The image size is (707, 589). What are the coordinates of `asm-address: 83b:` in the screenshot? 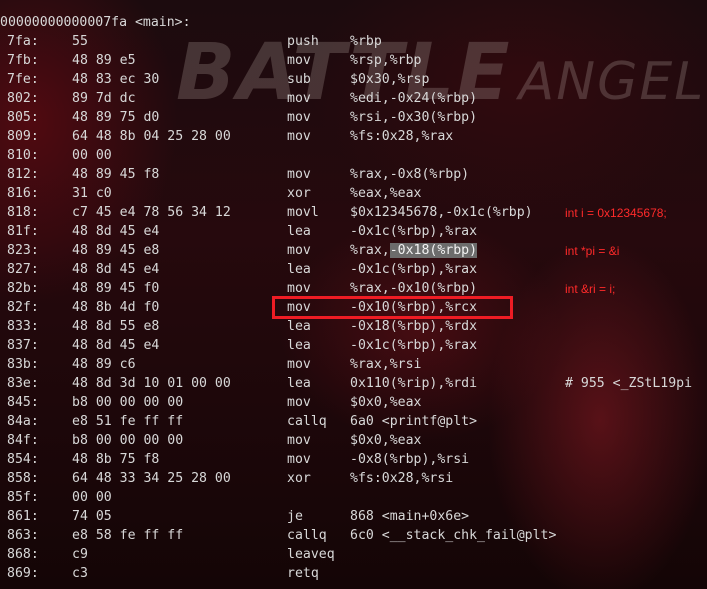 It's located at (23, 364).